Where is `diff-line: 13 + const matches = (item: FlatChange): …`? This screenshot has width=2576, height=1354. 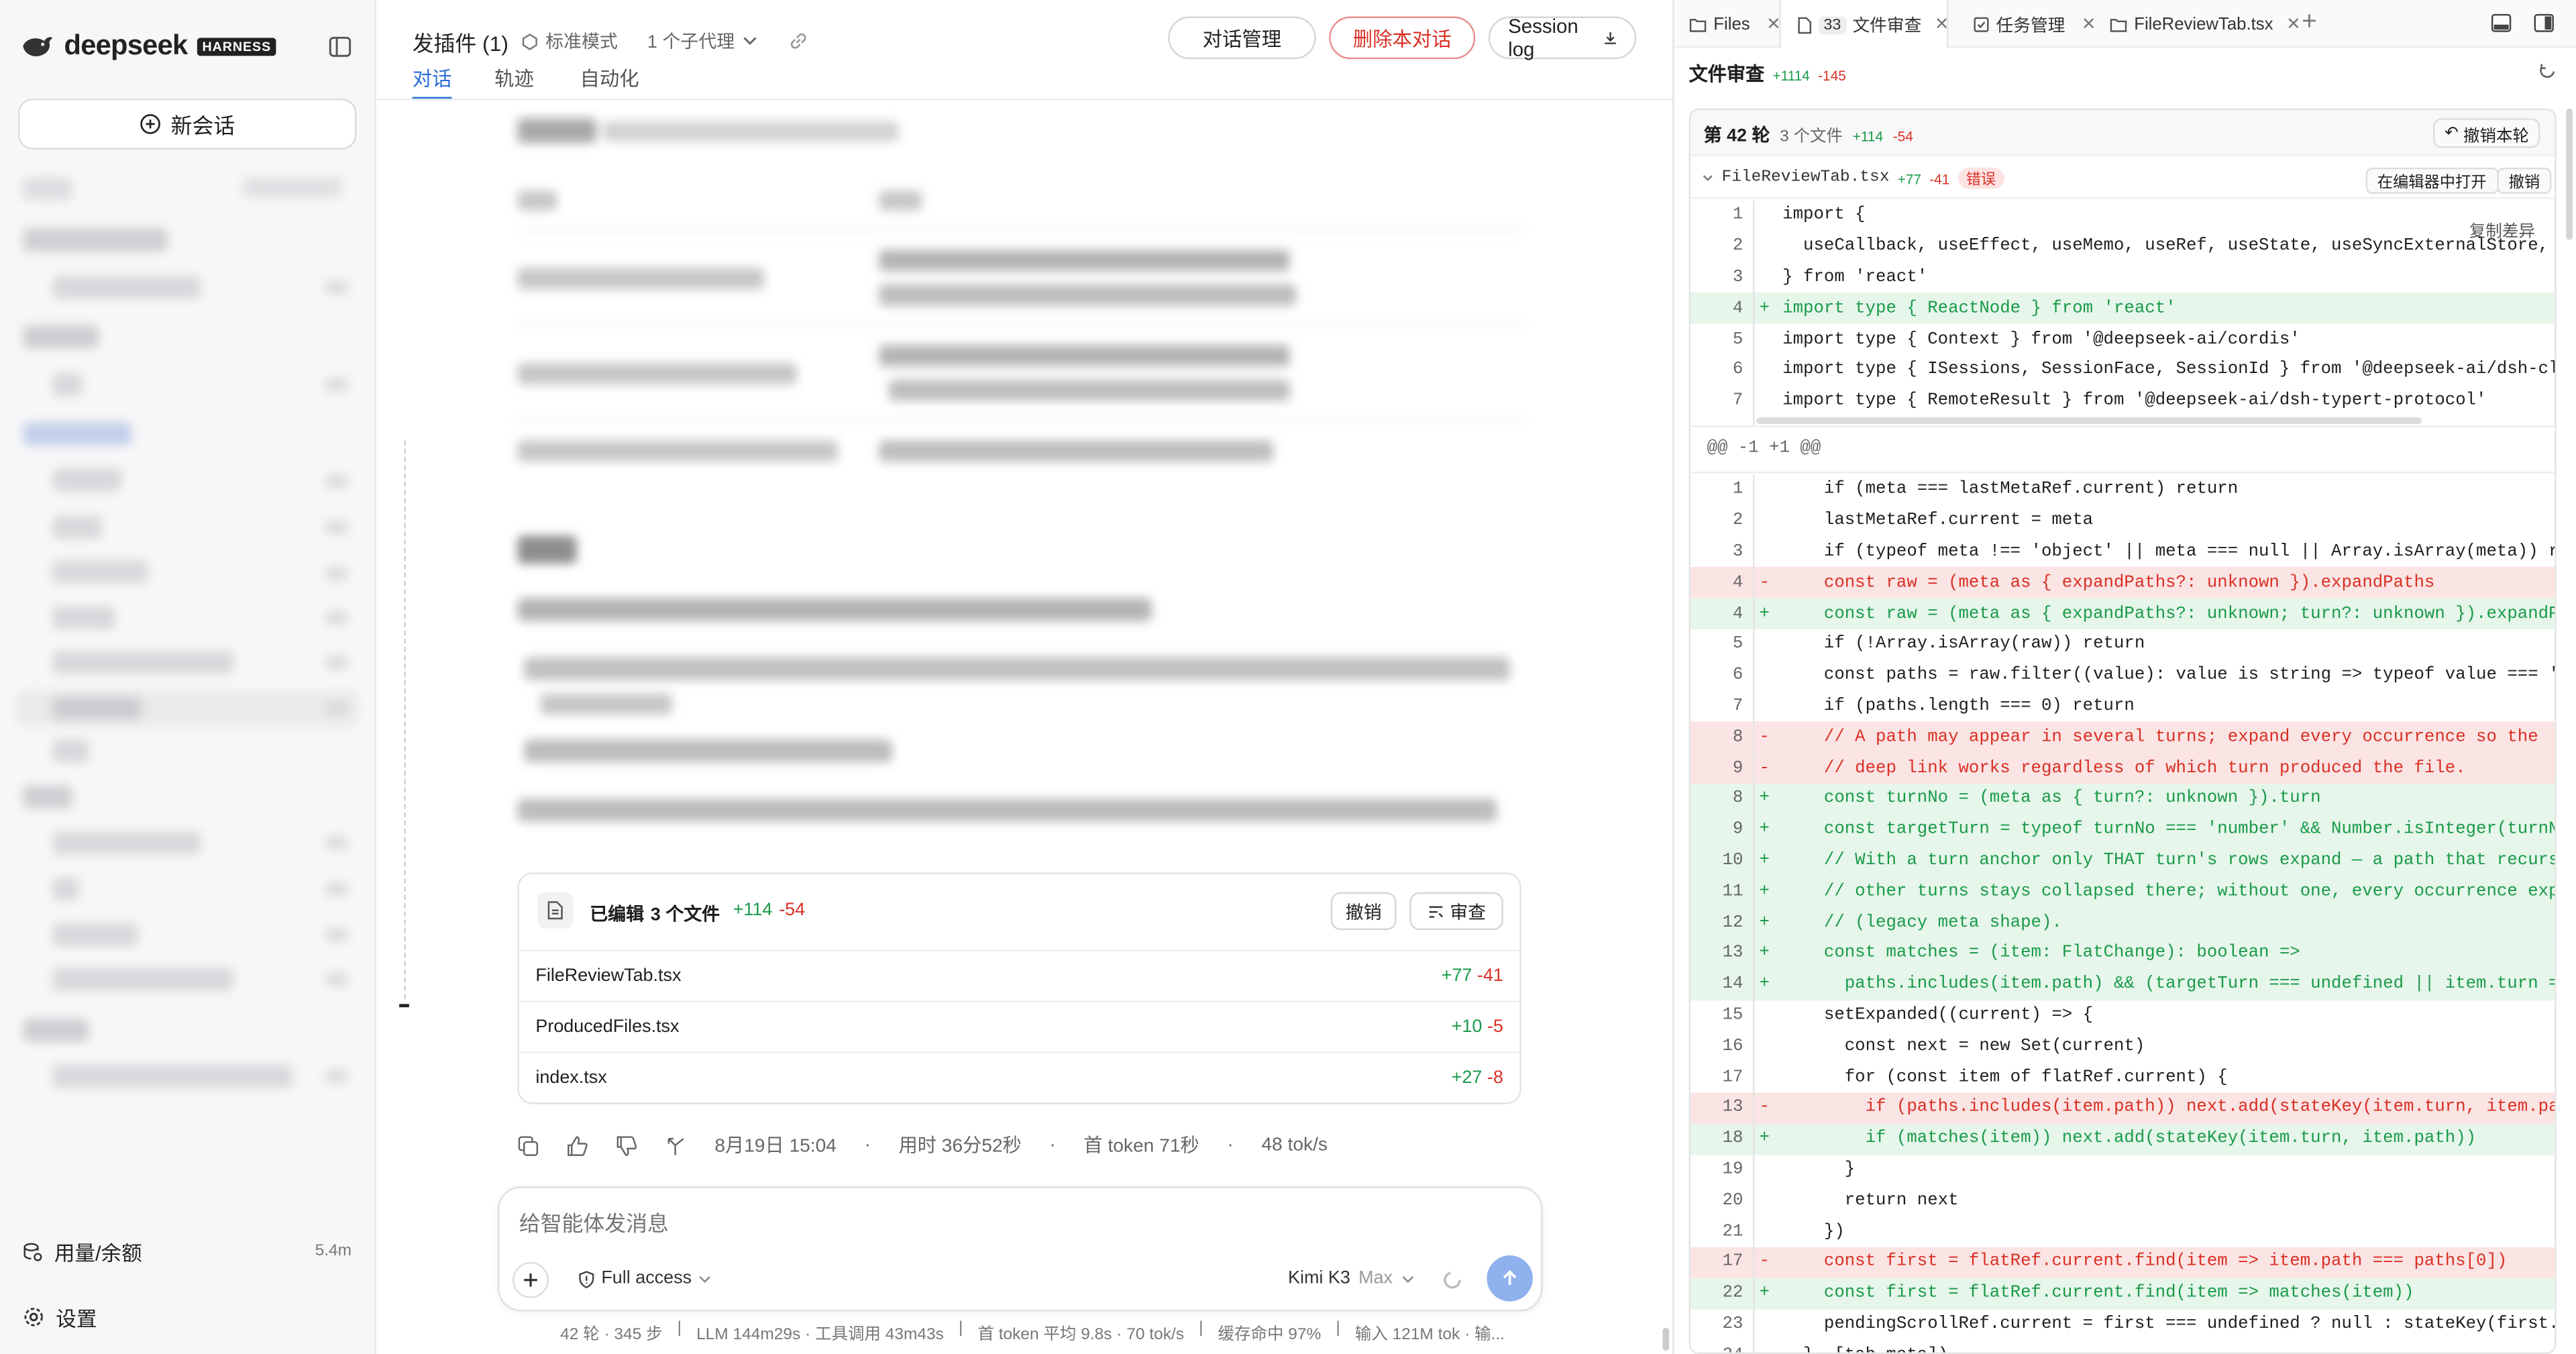
diff-line: 13 + const matches = (item: FlatChange): … is located at coordinates (2122, 954).